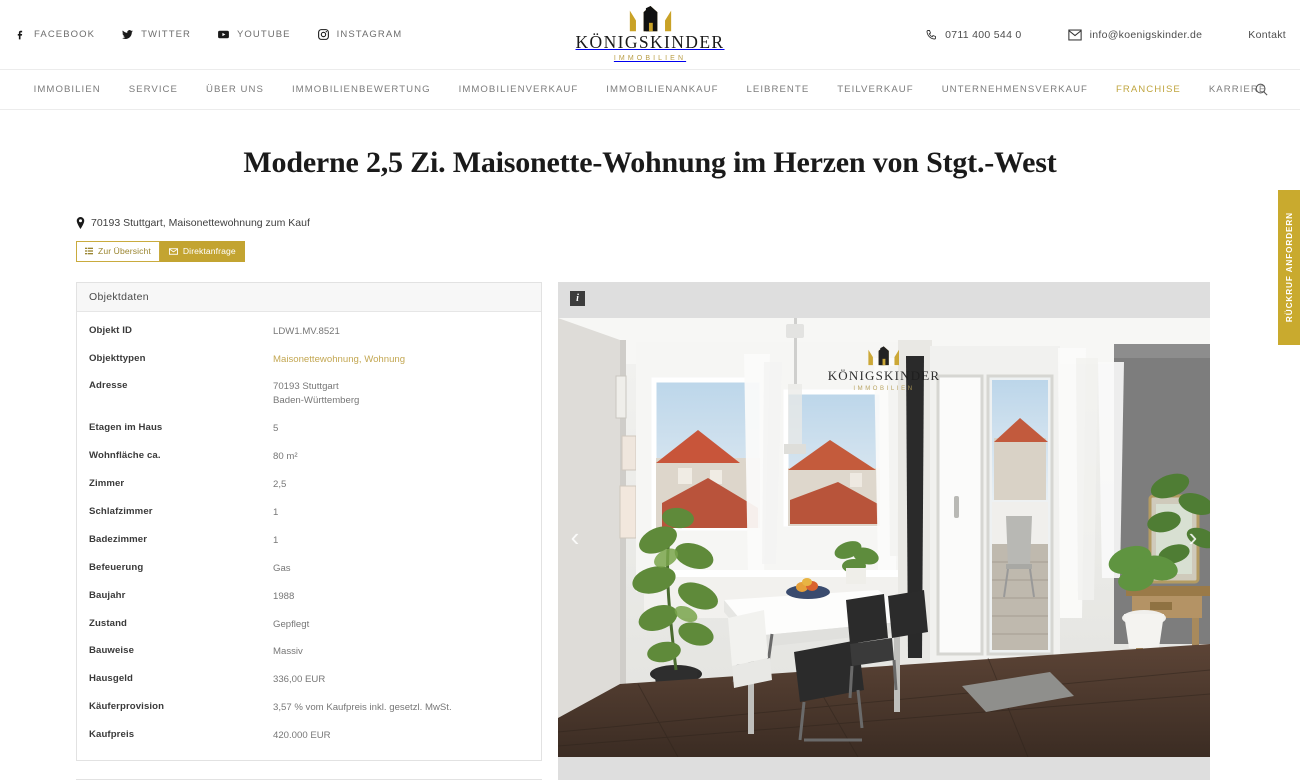 Image resolution: width=1300 pixels, height=780 pixels. Describe the element at coordinates (983, 34) in the screenshot. I see `phone-number: 0711 400 544 0` at that location.